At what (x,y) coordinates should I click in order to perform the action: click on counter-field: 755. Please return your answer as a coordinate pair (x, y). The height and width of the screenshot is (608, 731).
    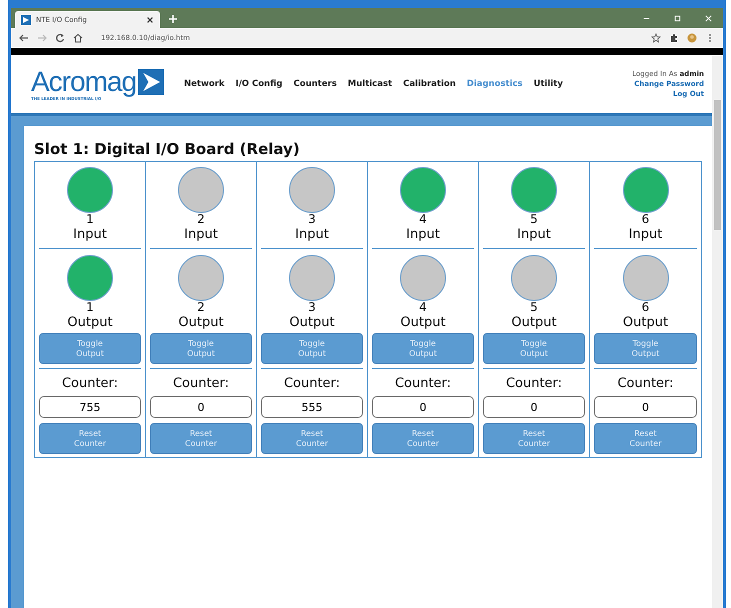
    Looking at the image, I should click on (90, 407).